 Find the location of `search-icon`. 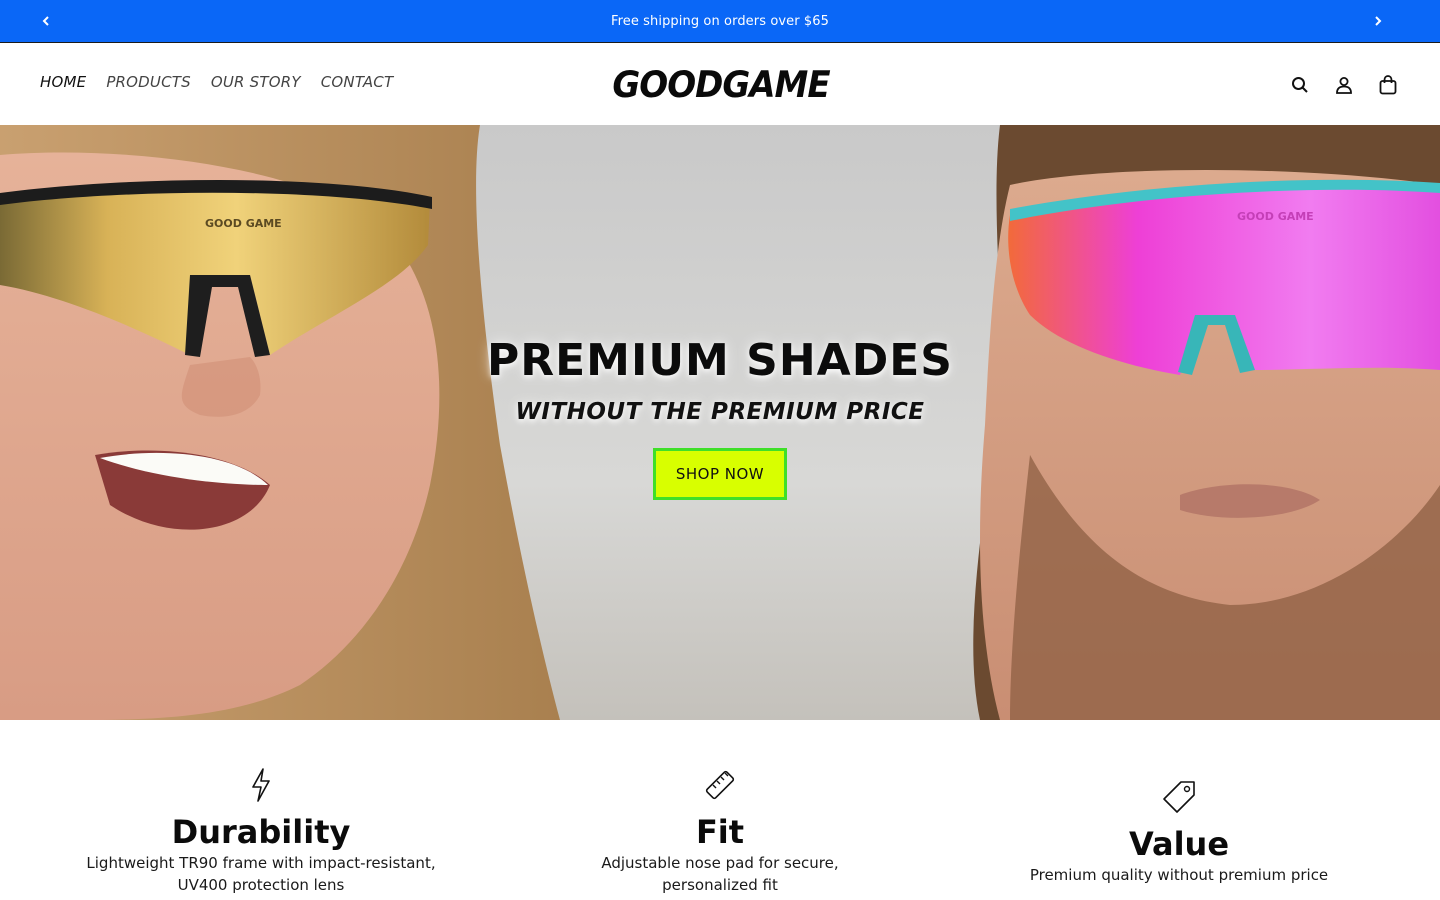

search-icon is located at coordinates (1300, 85).